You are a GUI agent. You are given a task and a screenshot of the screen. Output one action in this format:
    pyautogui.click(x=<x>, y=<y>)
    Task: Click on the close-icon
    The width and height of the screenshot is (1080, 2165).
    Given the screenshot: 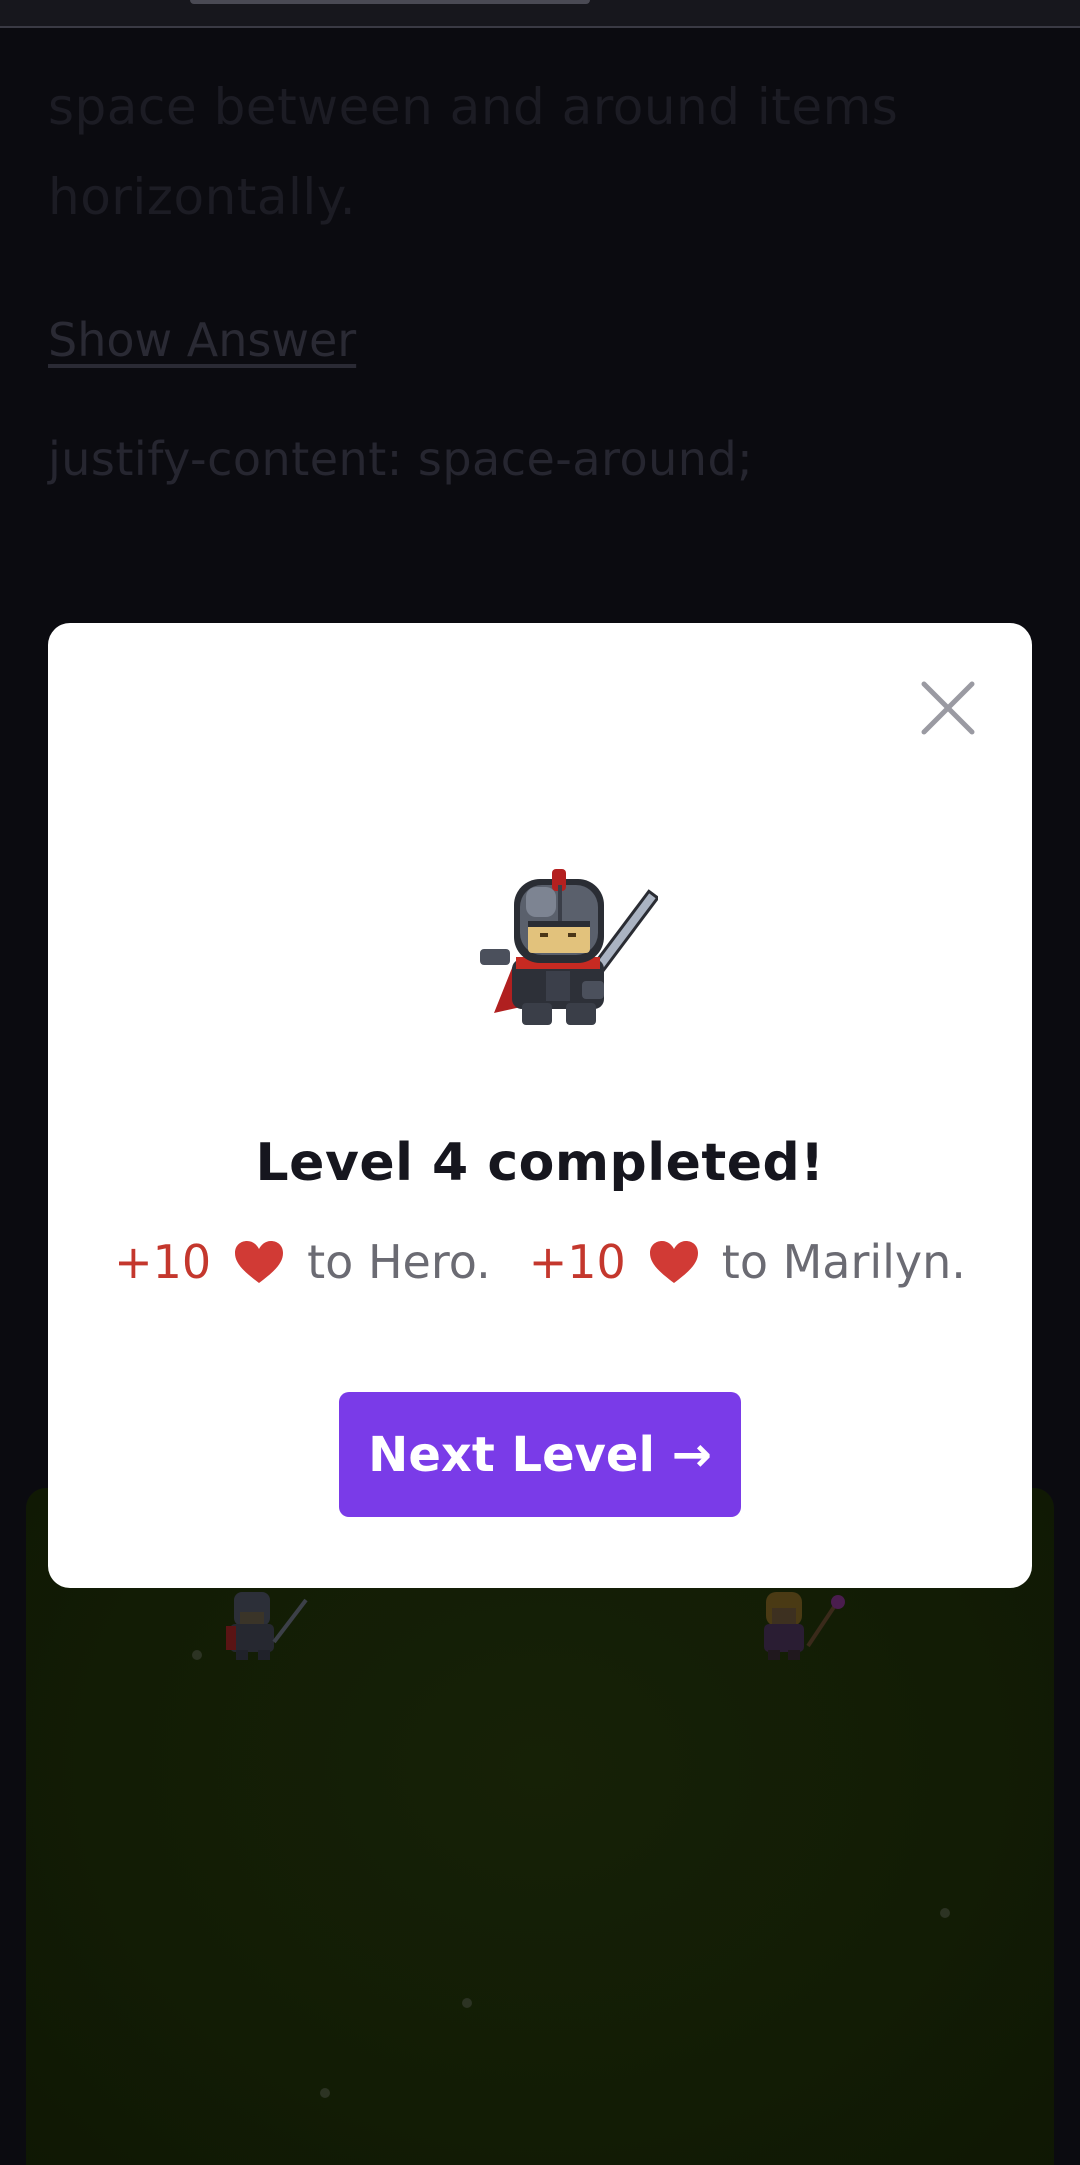 What is the action you would take?
    pyautogui.click(x=948, y=708)
    